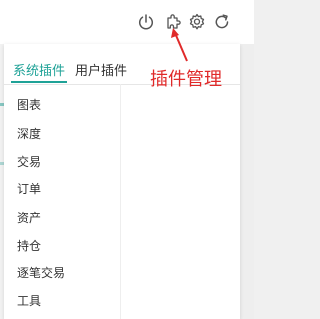  What do you see at coordinates (186, 79) in the screenshot?
I see `annotation-label: 插件管理` at bounding box center [186, 79].